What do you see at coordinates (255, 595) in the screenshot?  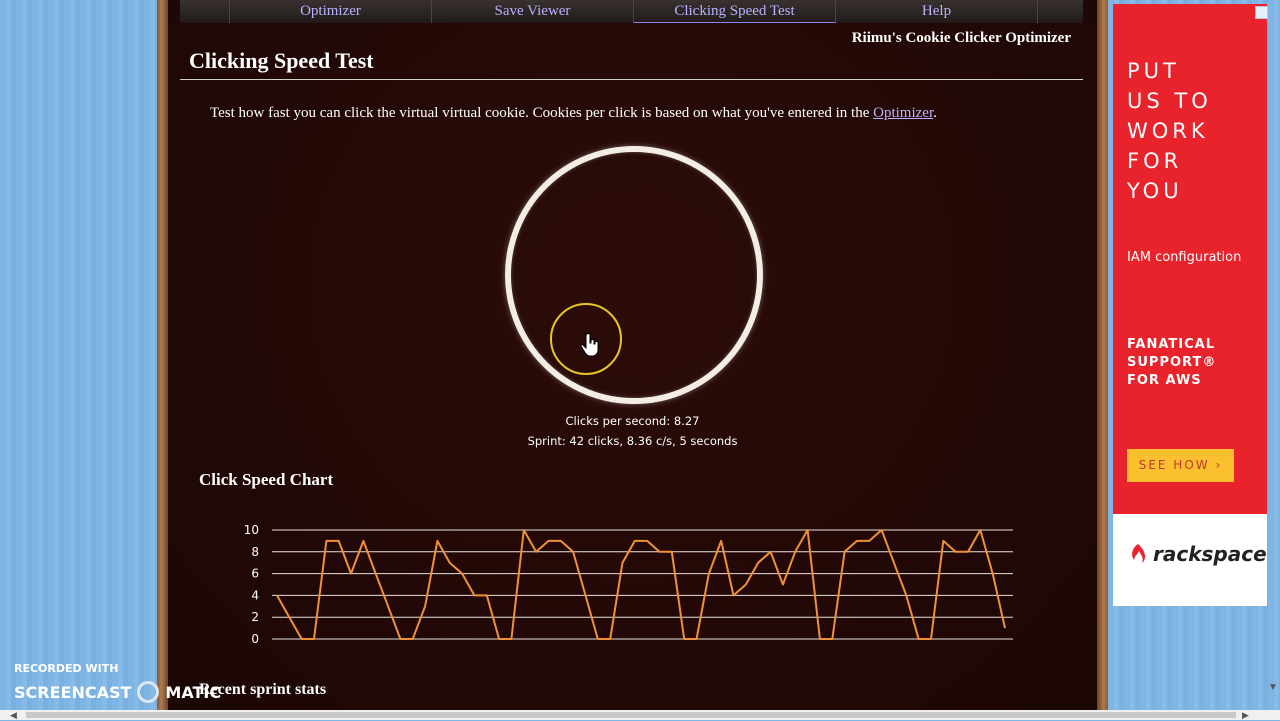 I see `y-tick-label: 4` at bounding box center [255, 595].